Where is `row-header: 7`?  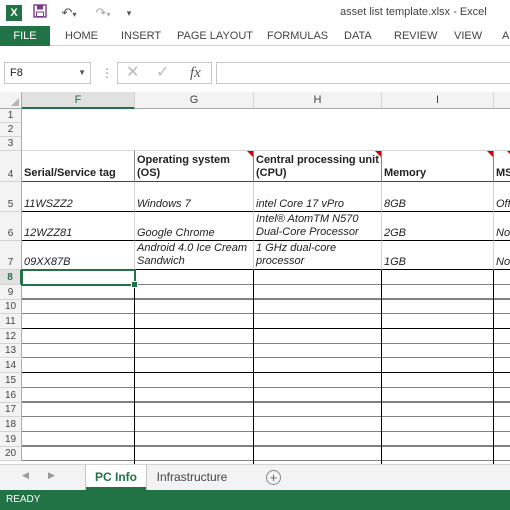
row-header: 7 is located at coordinates (11, 255).